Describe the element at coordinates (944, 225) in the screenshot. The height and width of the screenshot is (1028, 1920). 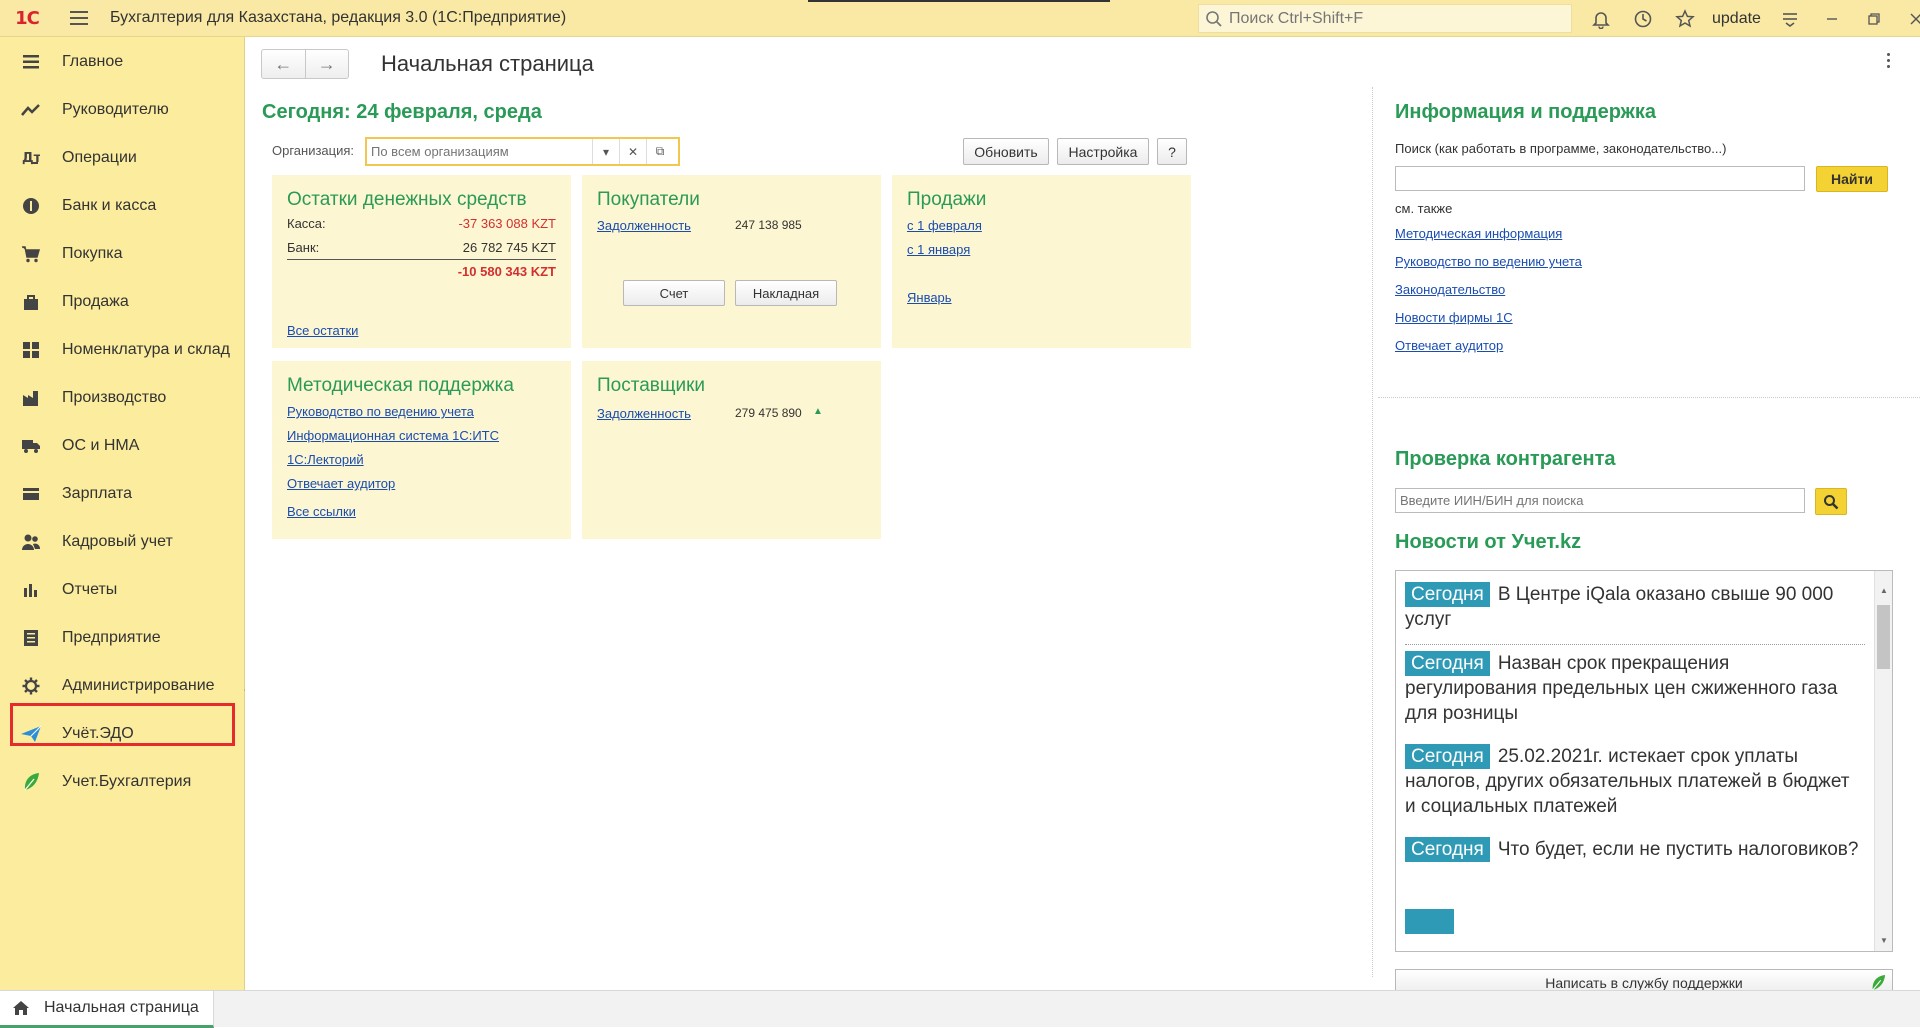
I see `sales-link-feb: с 1 февраля` at that location.